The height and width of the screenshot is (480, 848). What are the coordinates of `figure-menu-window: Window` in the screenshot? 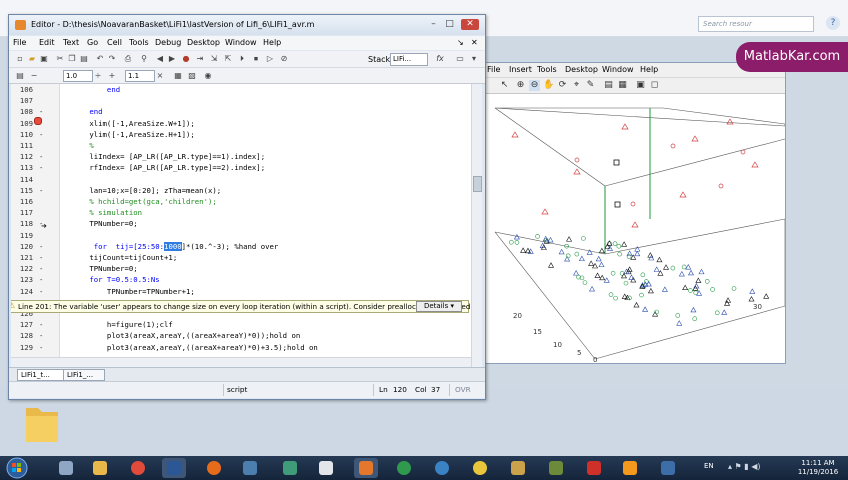 It's located at (618, 69).